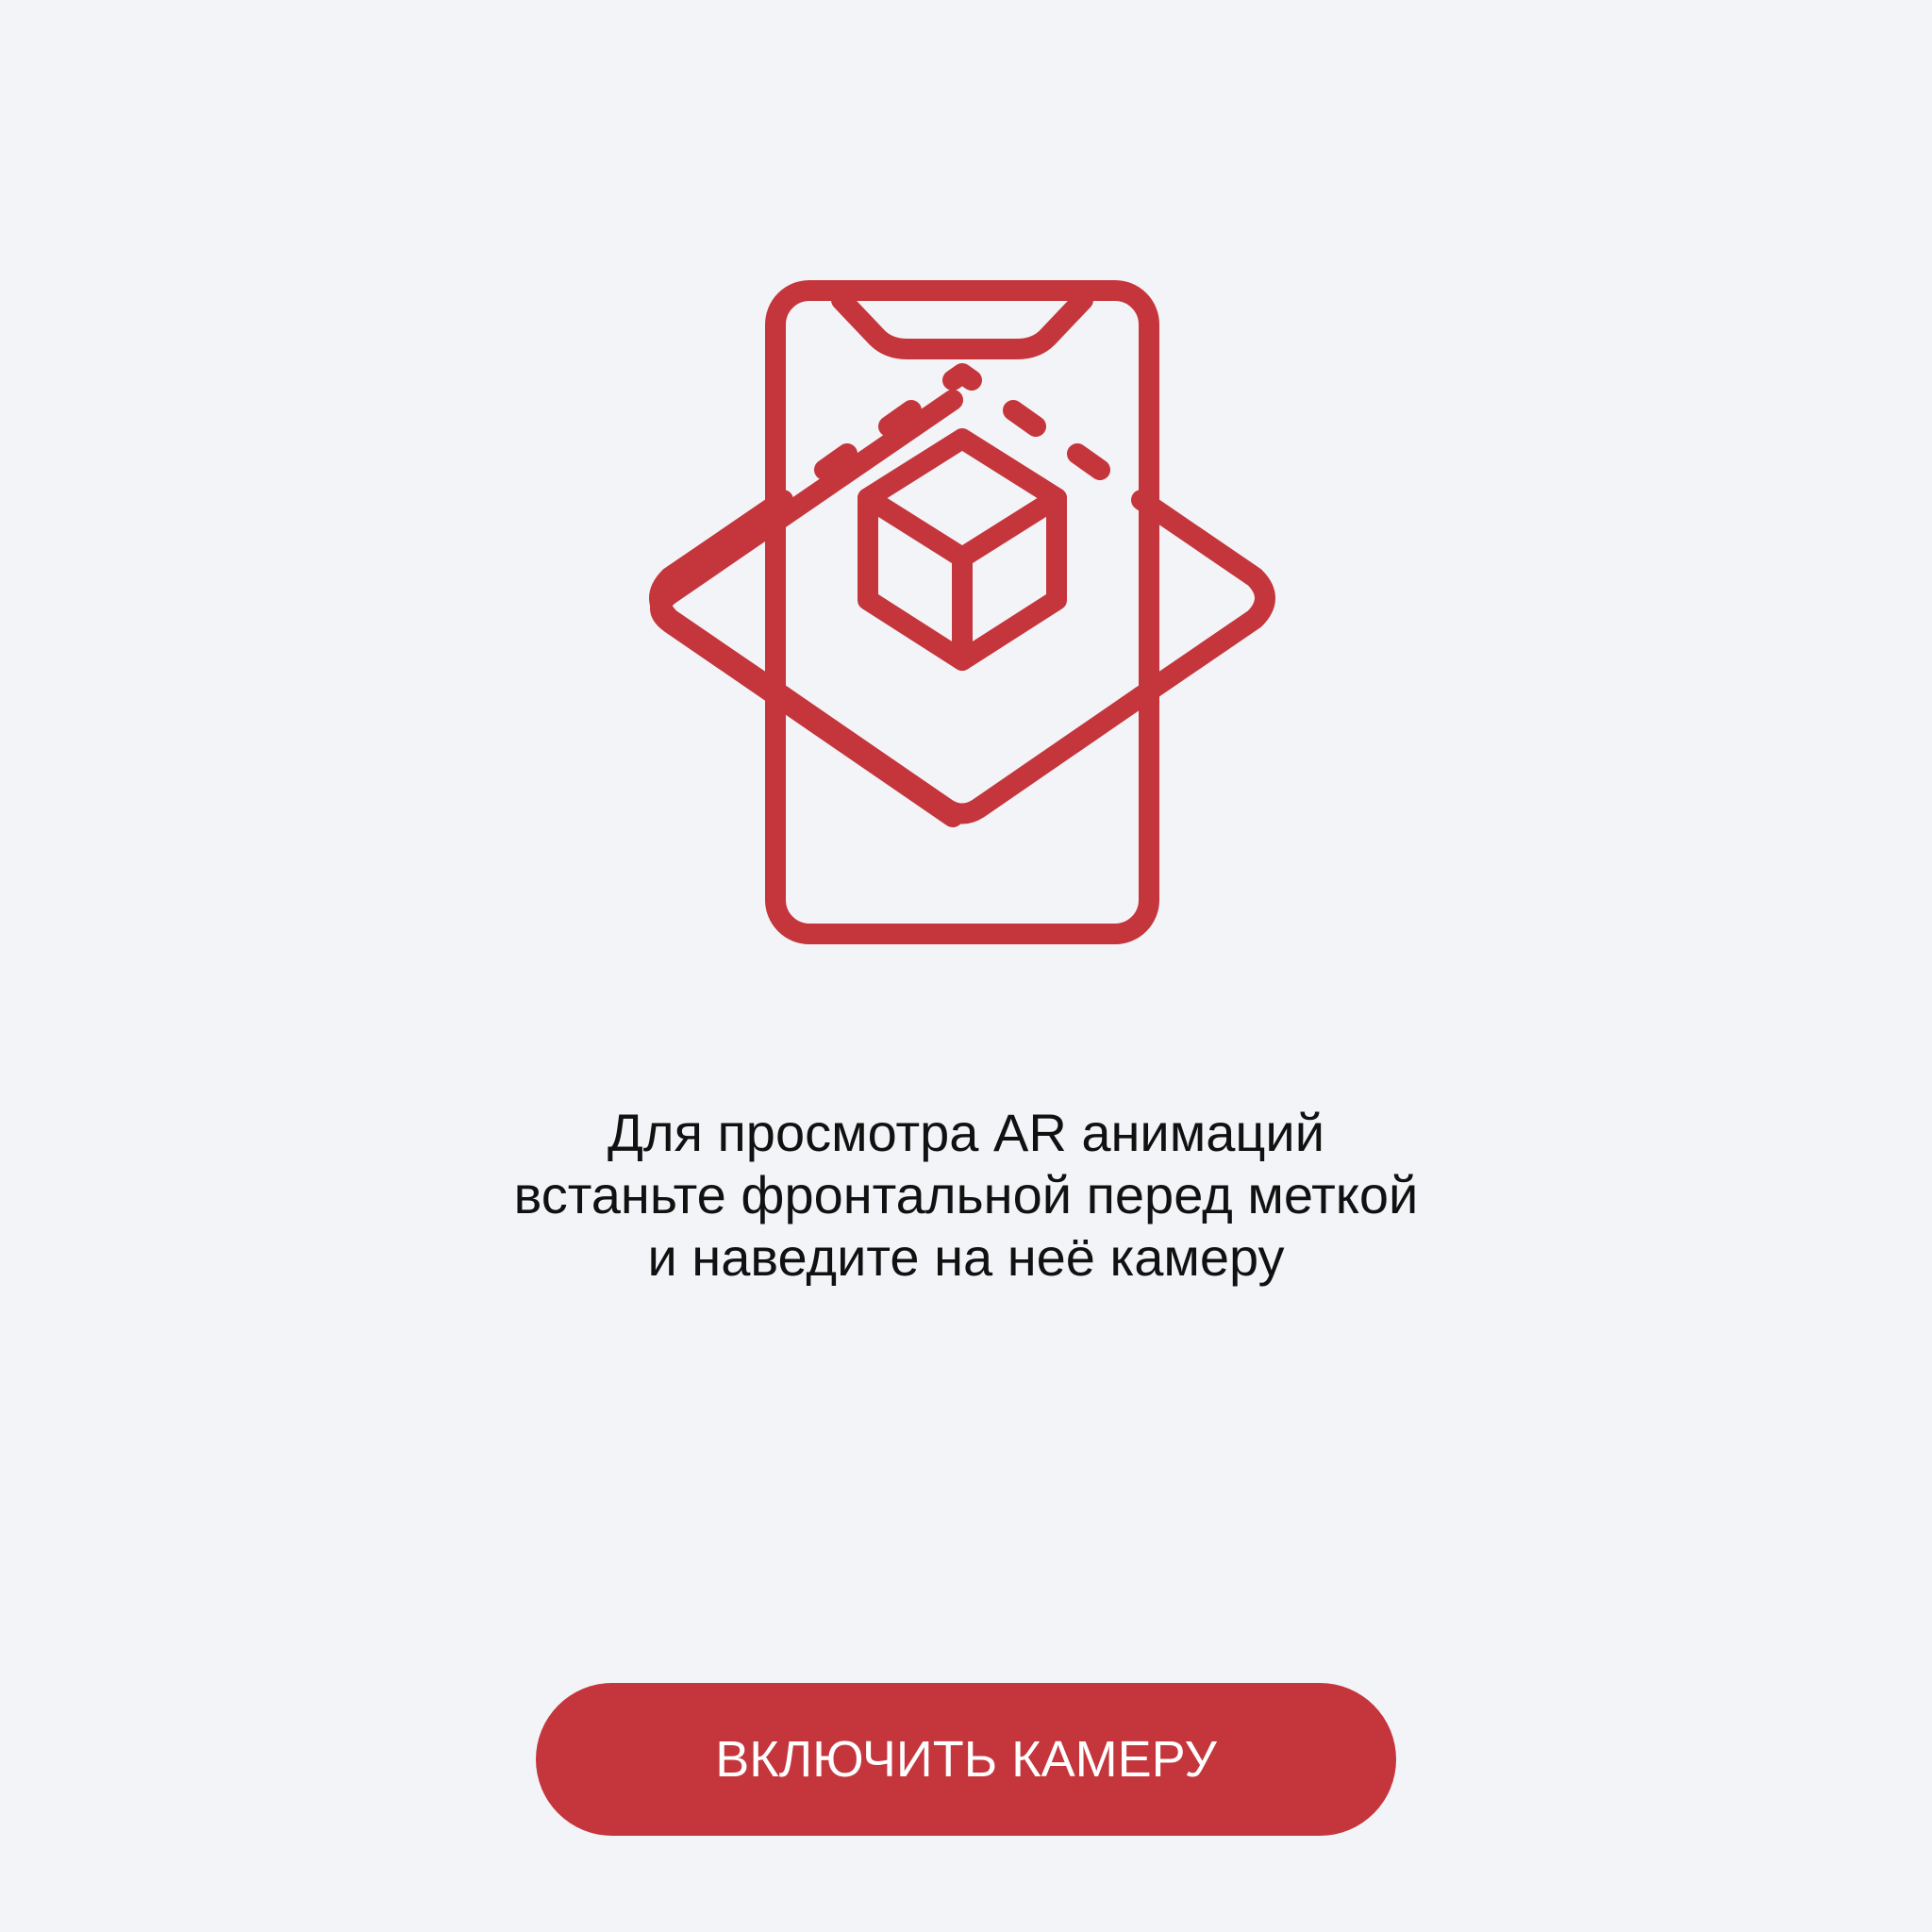 The height and width of the screenshot is (1932, 1932). I want to click on cube-top, so click(963, 498).